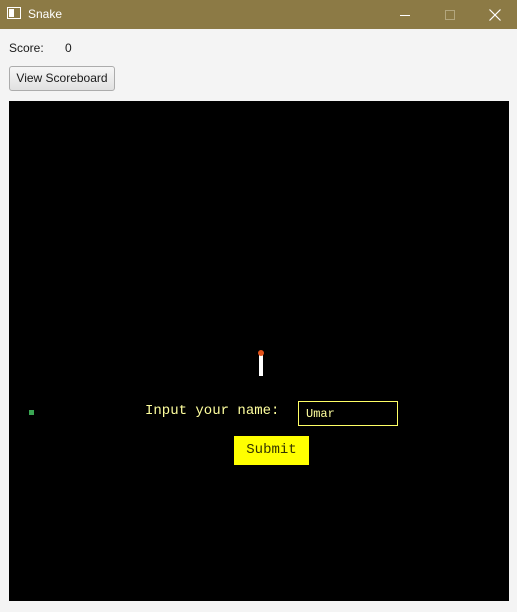 Image resolution: width=517 pixels, height=612 pixels. I want to click on snake-head, so click(261, 353).